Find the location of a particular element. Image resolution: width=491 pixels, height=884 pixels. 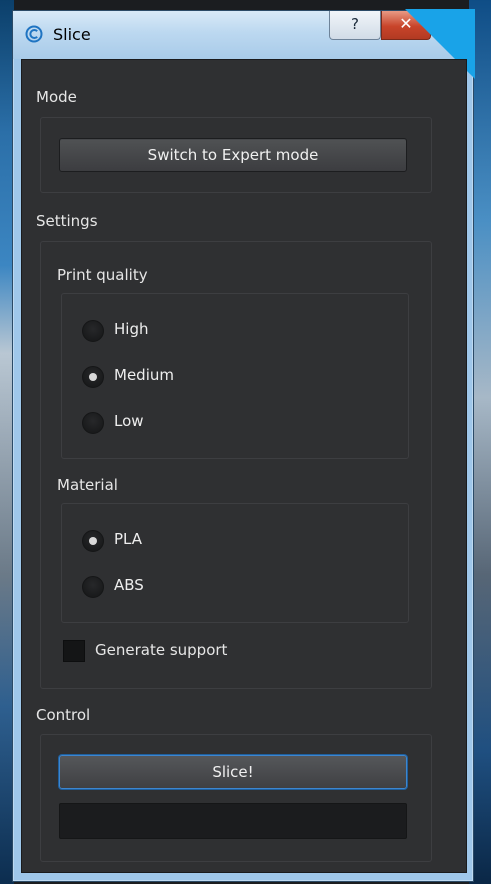

mode-label: Mode is located at coordinates (56, 97).